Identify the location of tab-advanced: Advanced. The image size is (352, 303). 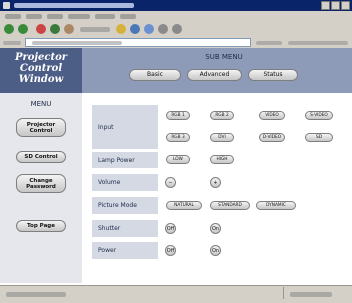
(214, 75).